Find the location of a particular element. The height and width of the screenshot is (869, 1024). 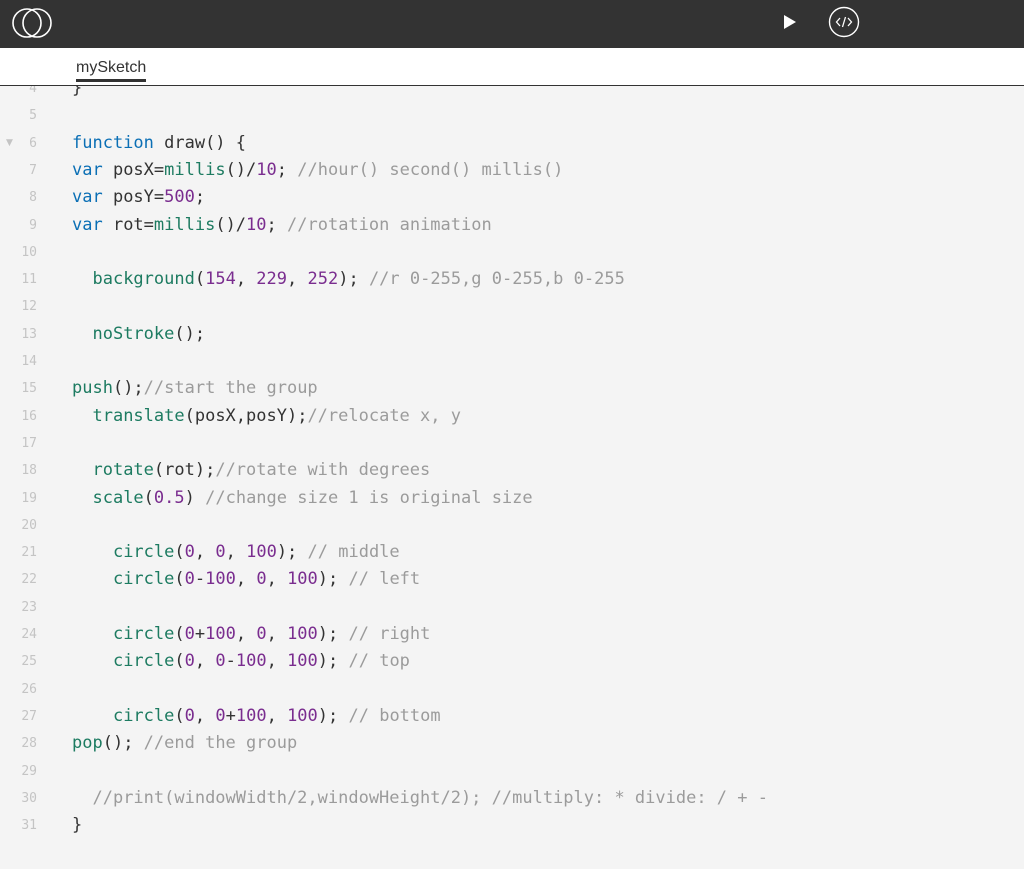

fold-arrow-icon: ▼ is located at coordinates (9, 143).